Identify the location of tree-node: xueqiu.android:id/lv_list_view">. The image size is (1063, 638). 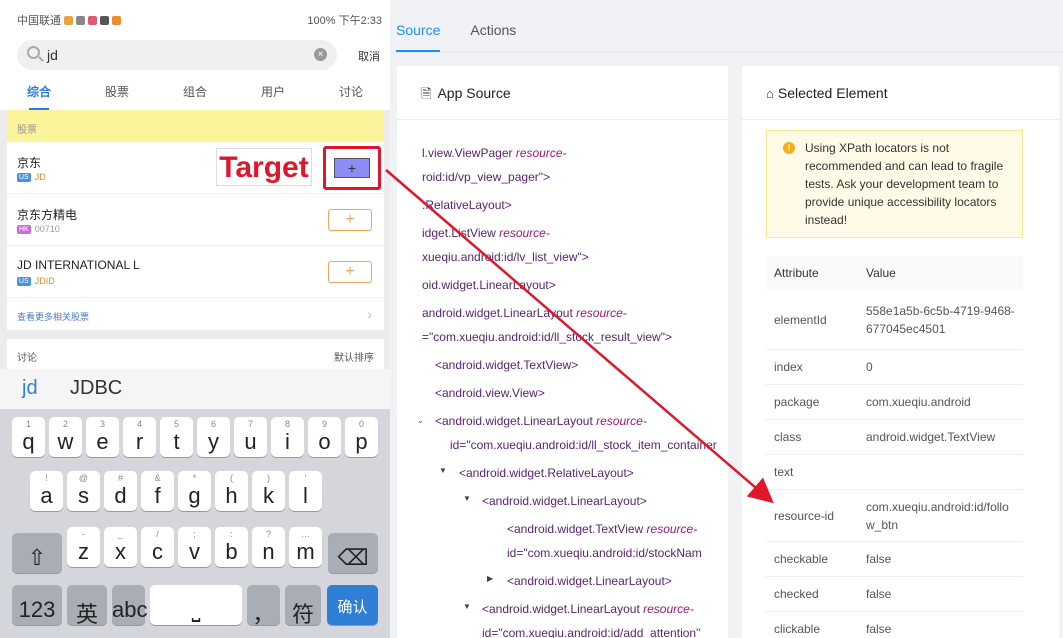
(505, 257).